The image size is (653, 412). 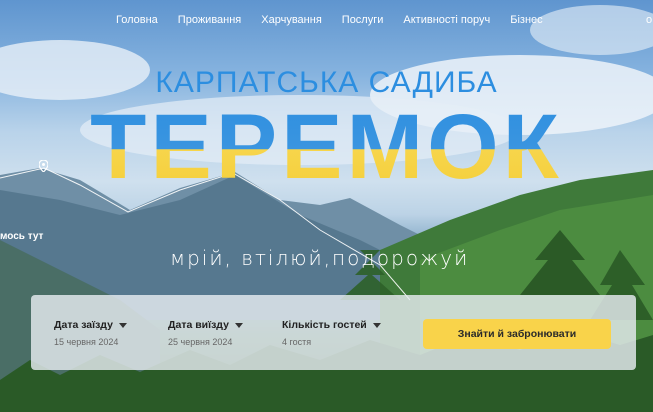 What do you see at coordinates (43, 166) in the screenshot?
I see `location-pin-icon` at bounding box center [43, 166].